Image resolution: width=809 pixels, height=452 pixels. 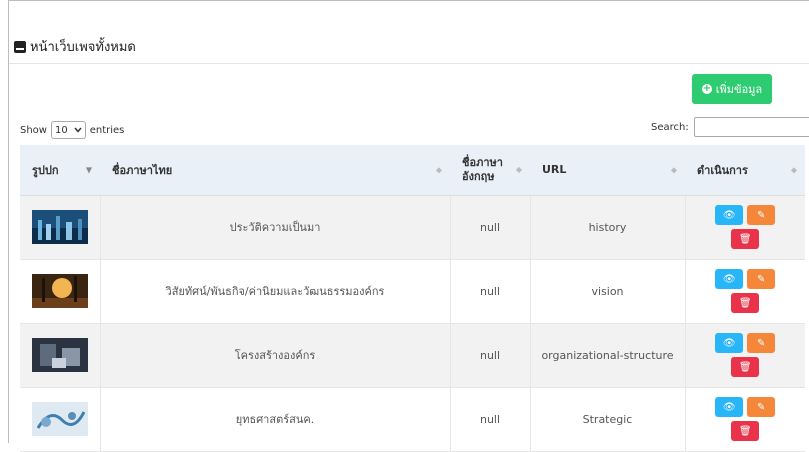 What do you see at coordinates (409, 63) in the screenshot?
I see `header-divider` at bounding box center [409, 63].